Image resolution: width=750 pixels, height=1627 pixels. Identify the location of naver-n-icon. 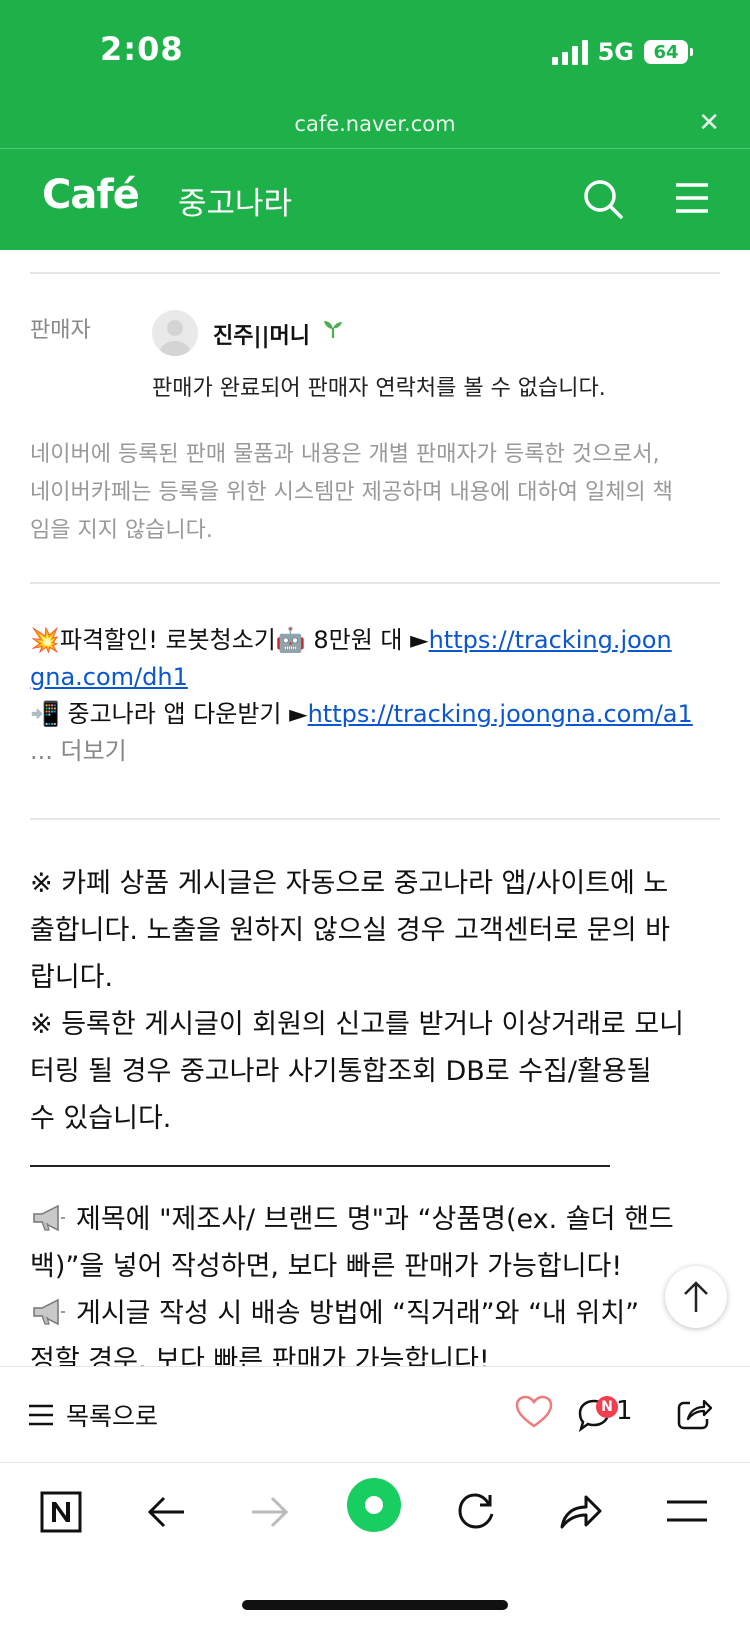
(61, 1512).